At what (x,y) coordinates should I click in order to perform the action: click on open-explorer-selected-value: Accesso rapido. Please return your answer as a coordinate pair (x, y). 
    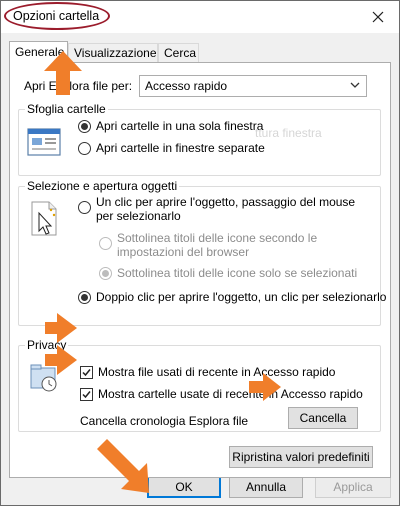
    Looking at the image, I should click on (186, 86).